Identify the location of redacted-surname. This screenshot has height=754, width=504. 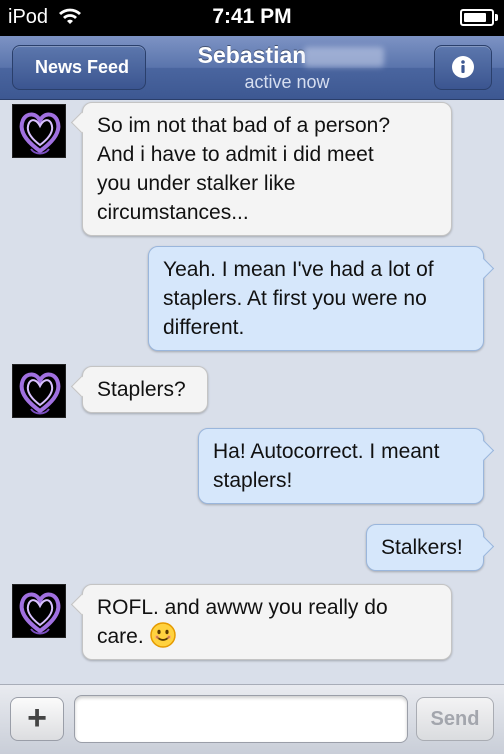
(344, 57).